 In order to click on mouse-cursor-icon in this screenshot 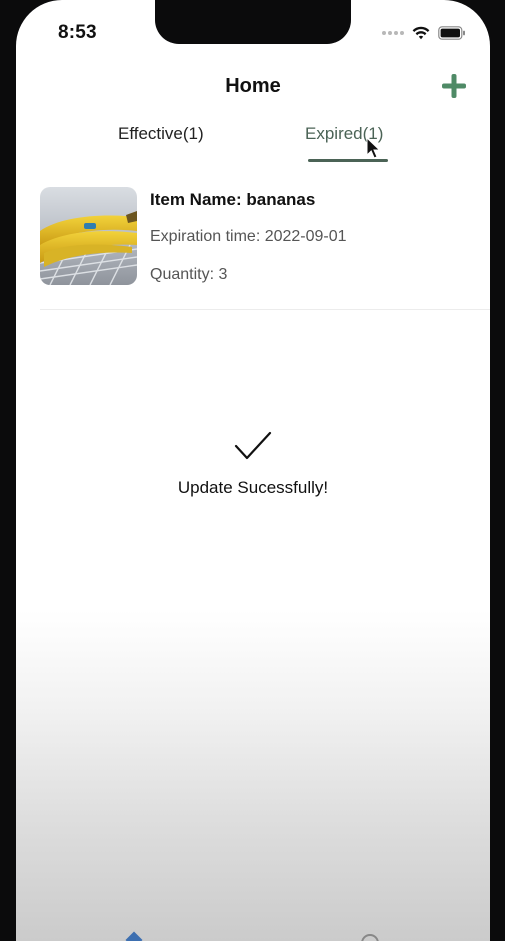, I will do `click(373, 148)`.